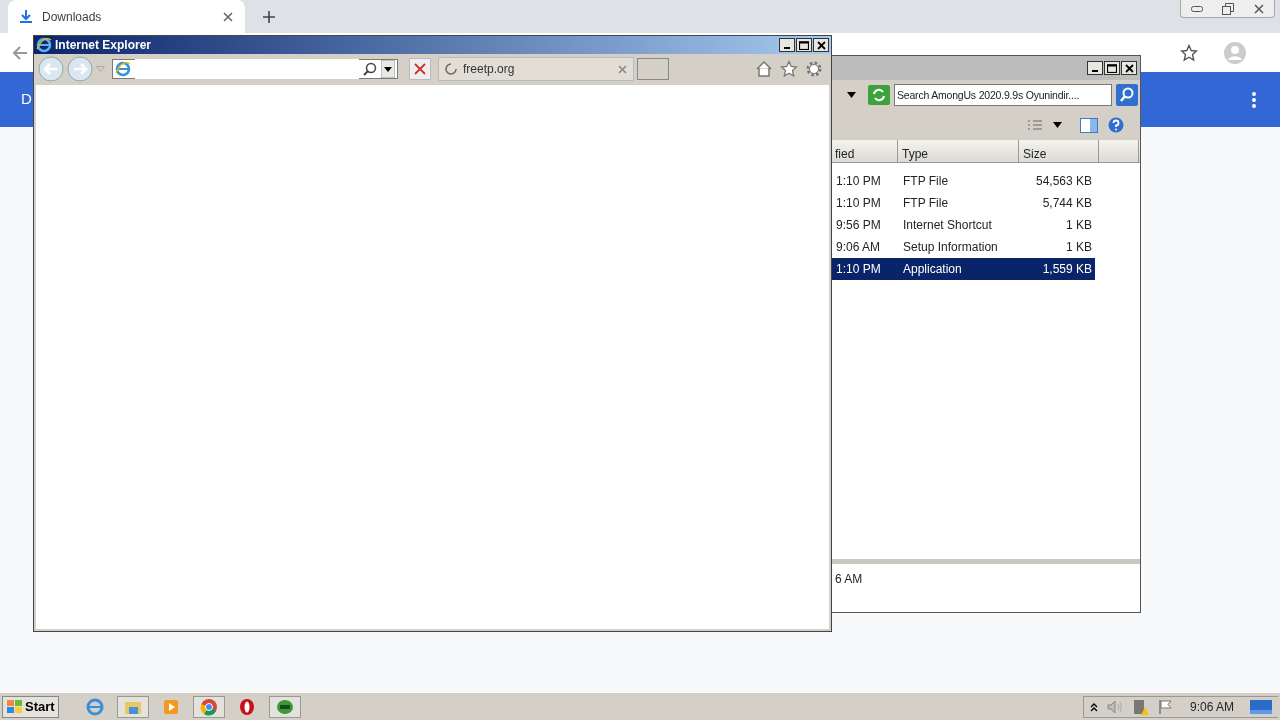 This screenshot has height=720, width=1280. Describe the element at coordinates (963, 203) in the screenshot. I see `file-row: 1:10 PM FTP File 5,744 KB` at that location.